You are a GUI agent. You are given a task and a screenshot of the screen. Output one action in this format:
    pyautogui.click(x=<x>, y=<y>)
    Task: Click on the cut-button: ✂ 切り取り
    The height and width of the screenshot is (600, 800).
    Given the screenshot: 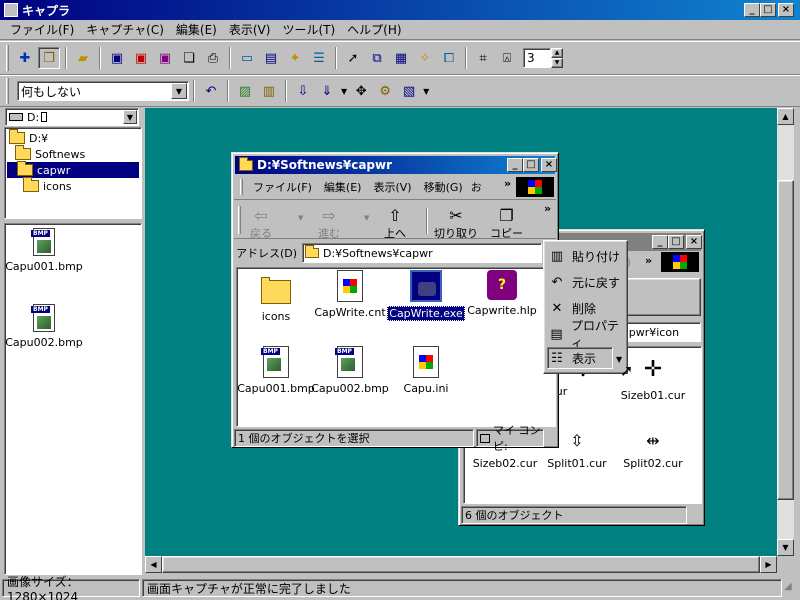 What is the action you would take?
    pyautogui.click(x=456, y=223)
    